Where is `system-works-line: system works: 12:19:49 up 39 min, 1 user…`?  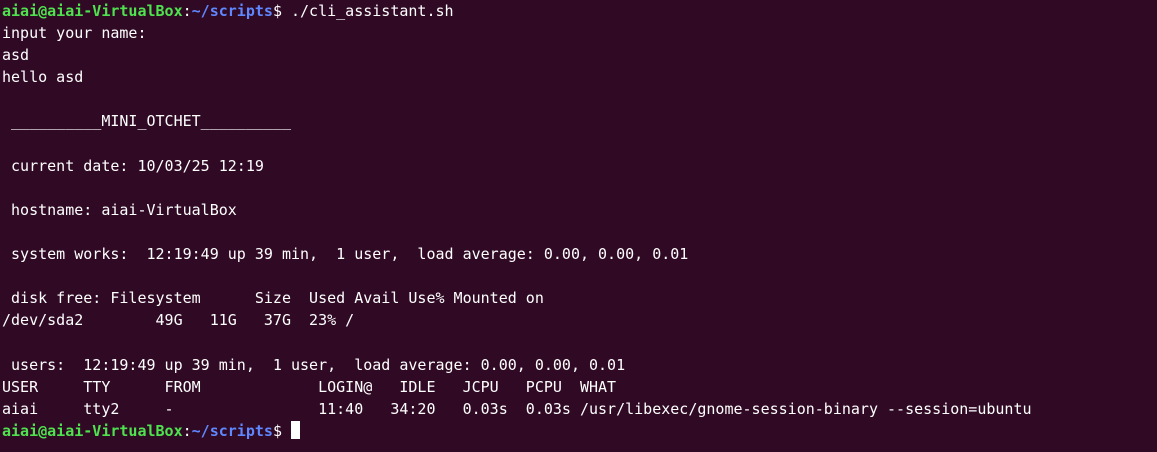 system-works-line: system works: 12:19:49 up 39 min, 1 user… is located at coordinates (345, 254).